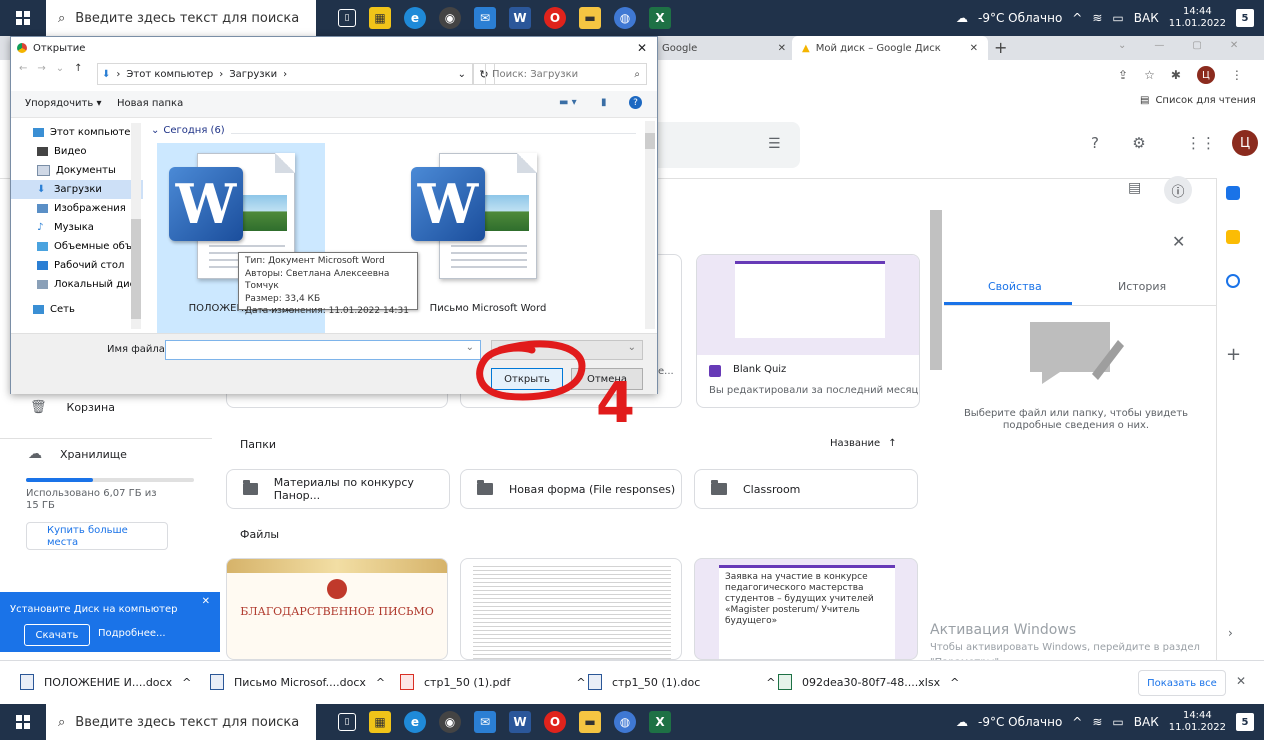  What do you see at coordinates (105, 682) in the screenshot?
I see `download-item: ПОЛОЖЕНИЕ И....docx ^` at bounding box center [105, 682].